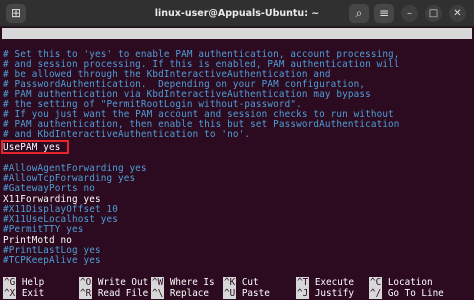 The image size is (474, 300). Describe the element at coordinates (158, 282) in the screenshot. I see `shortcut-key: ^W` at that location.